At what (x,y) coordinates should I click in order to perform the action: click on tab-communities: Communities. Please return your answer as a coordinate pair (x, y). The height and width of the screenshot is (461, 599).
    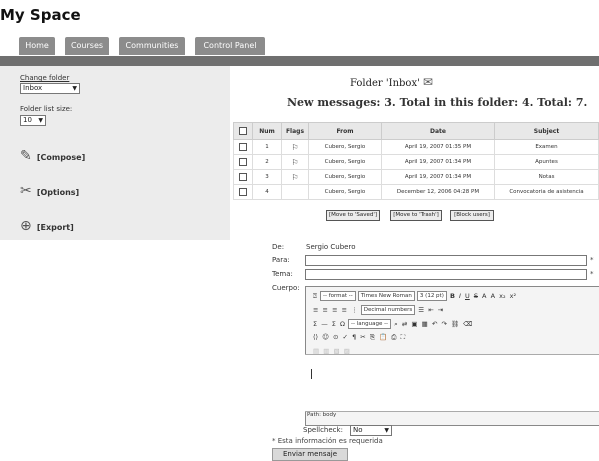
    Looking at the image, I should click on (152, 45).